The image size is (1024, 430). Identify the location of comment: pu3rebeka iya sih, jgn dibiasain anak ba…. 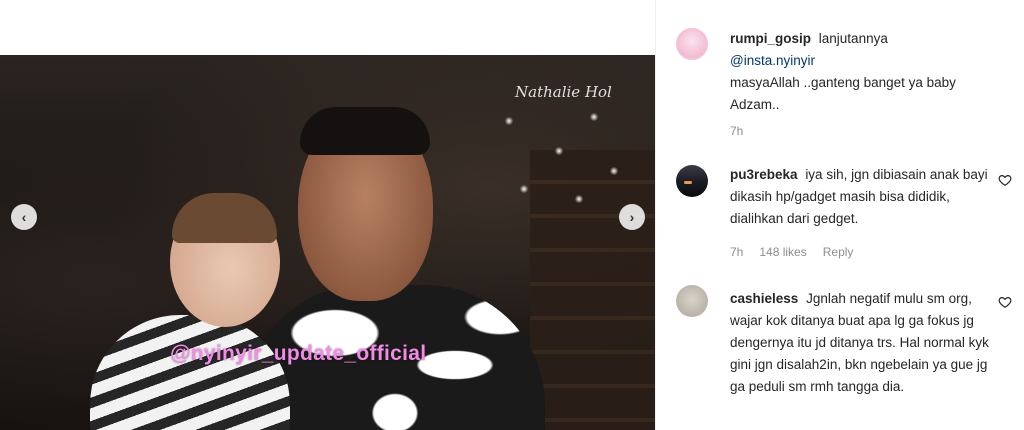
(865, 197).